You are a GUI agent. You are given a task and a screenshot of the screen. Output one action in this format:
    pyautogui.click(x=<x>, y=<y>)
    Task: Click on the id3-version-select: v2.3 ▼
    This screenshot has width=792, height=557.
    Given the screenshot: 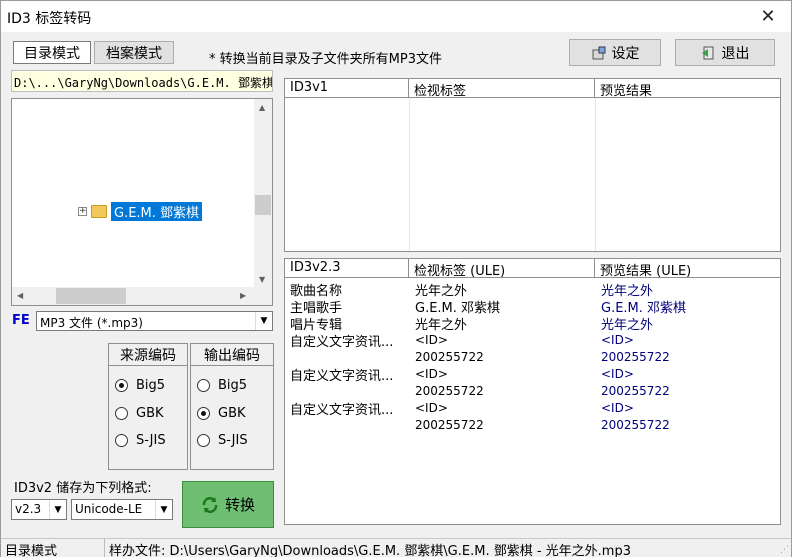 What is the action you would take?
    pyautogui.click(x=39, y=509)
    